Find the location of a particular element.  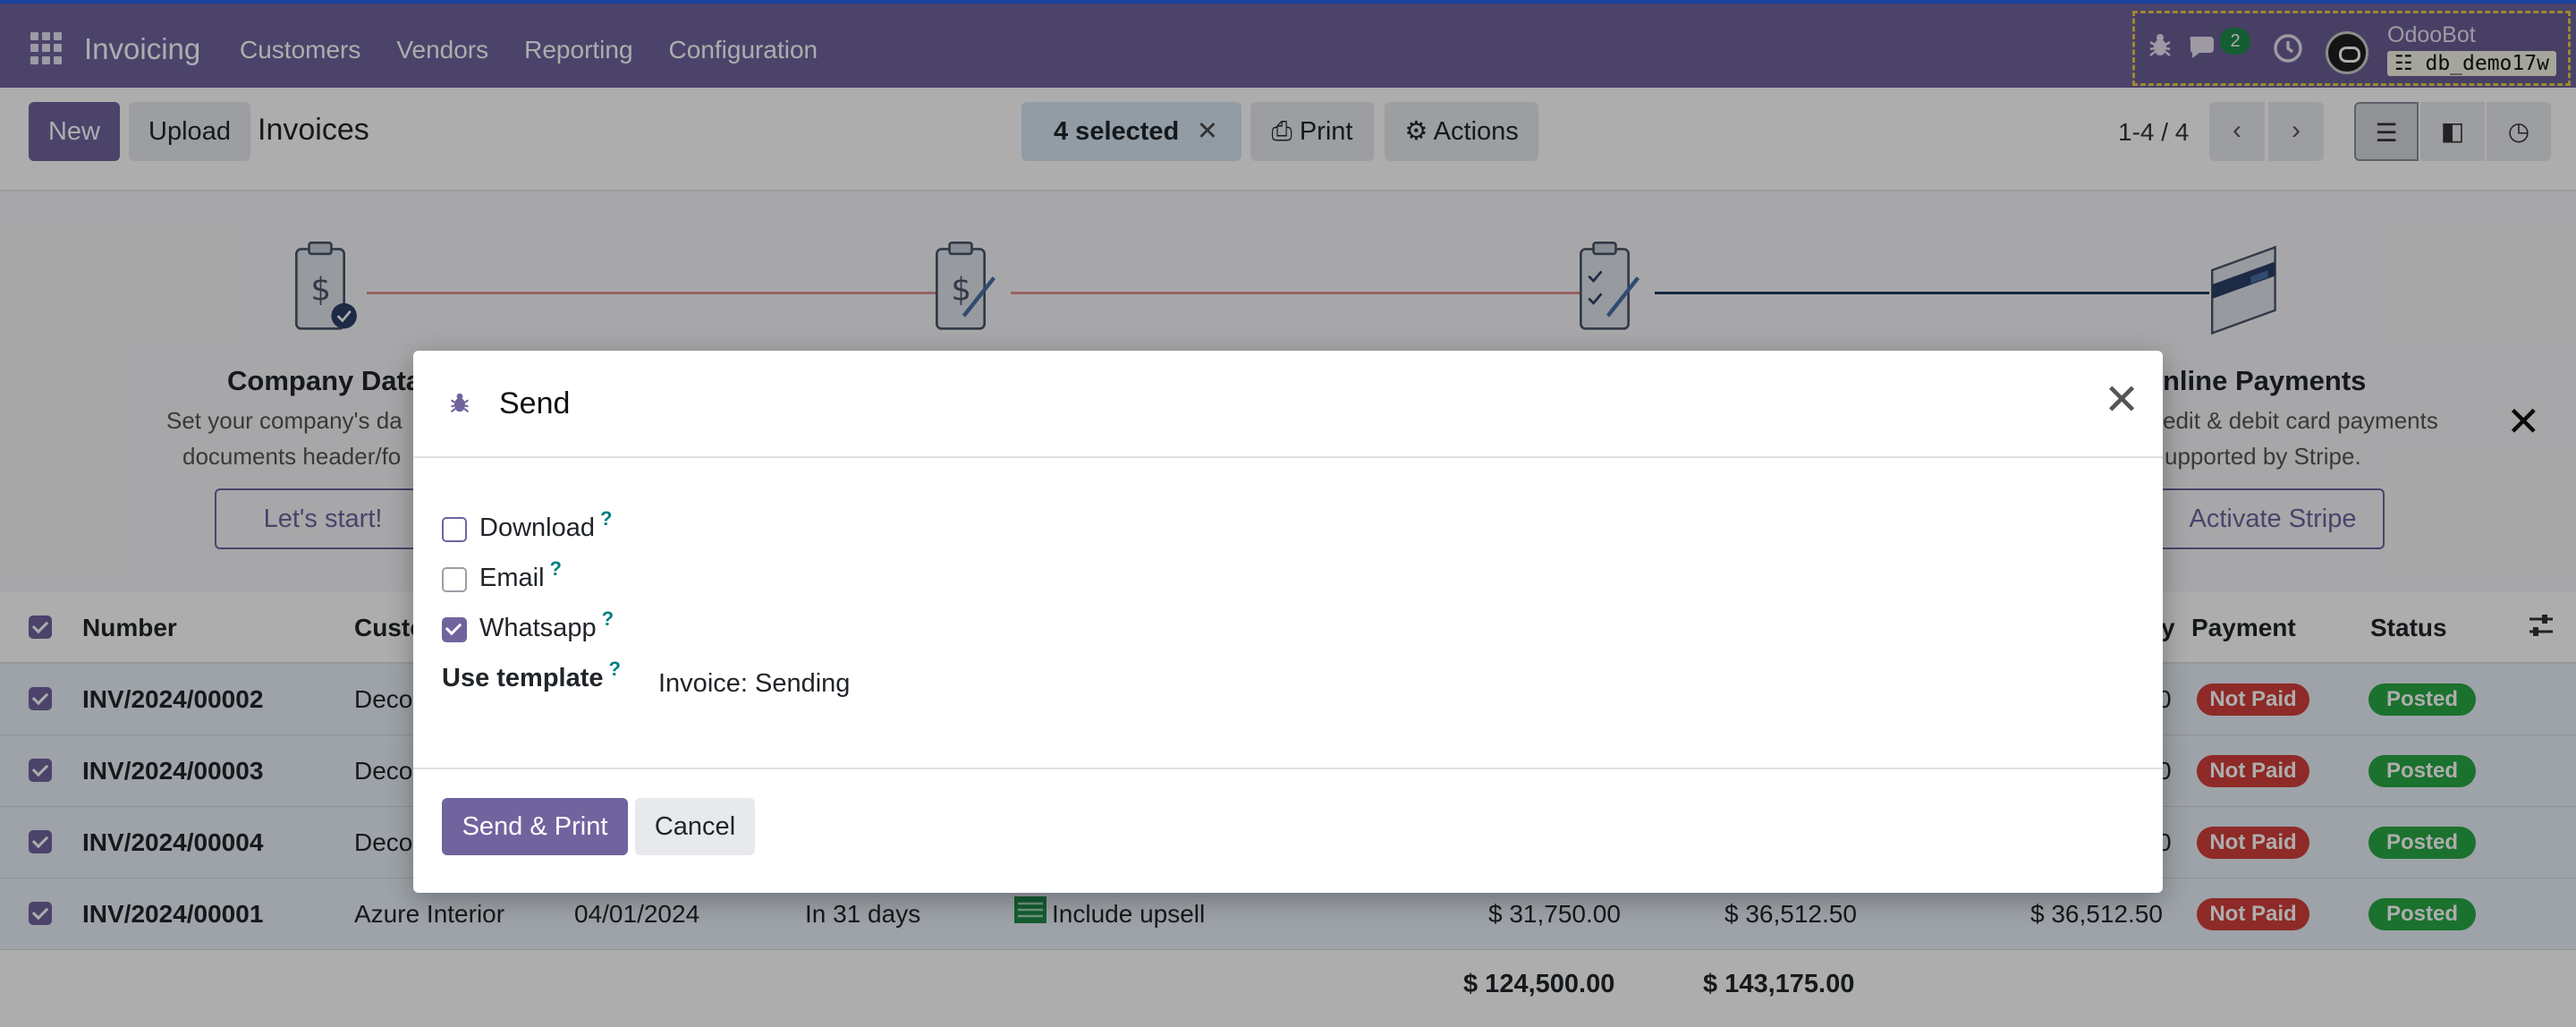

template-help-tooltip: ? is located at coordinates (615, 669).